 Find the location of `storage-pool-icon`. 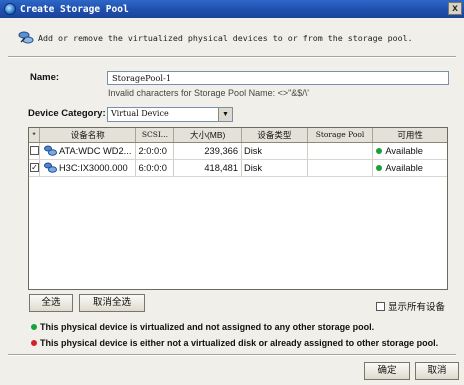

storage-pool-icon is located at coordinates (26, 37).